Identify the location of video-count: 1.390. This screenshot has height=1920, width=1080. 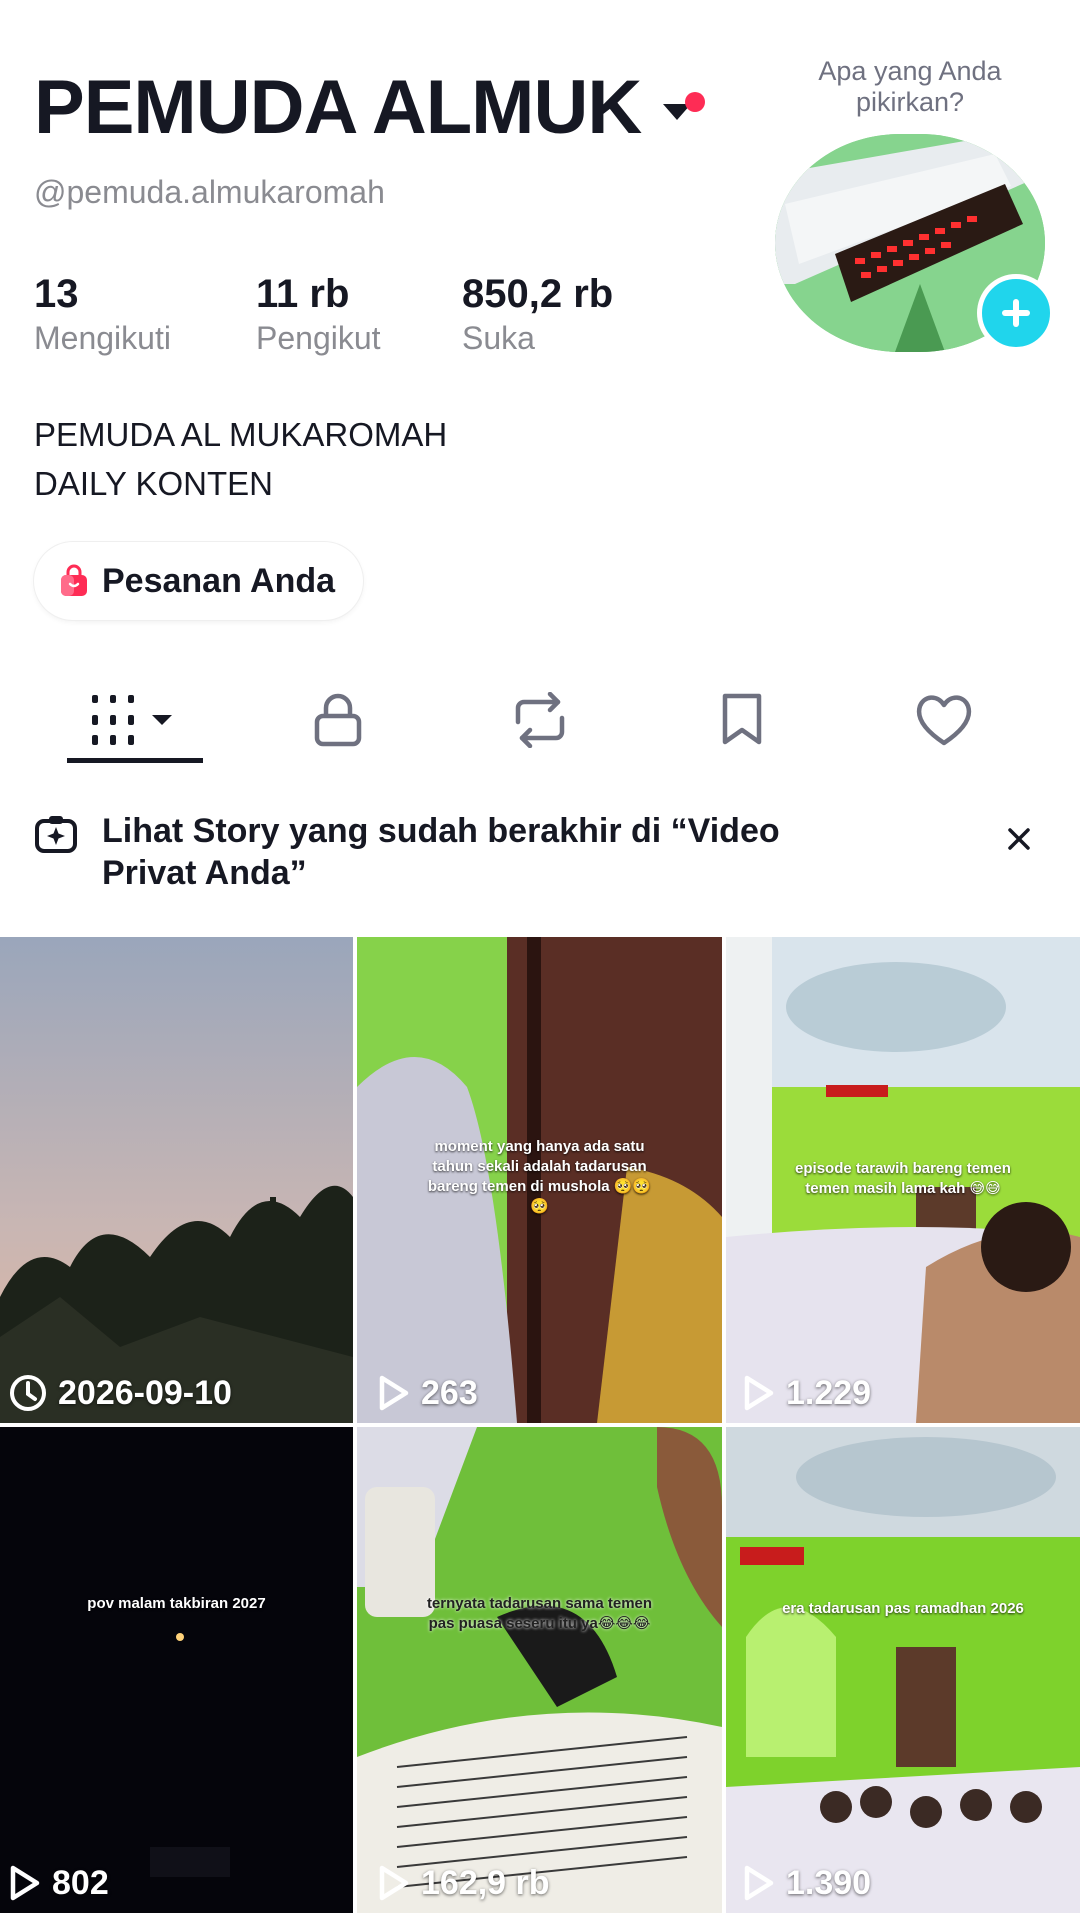
(806, 1883).